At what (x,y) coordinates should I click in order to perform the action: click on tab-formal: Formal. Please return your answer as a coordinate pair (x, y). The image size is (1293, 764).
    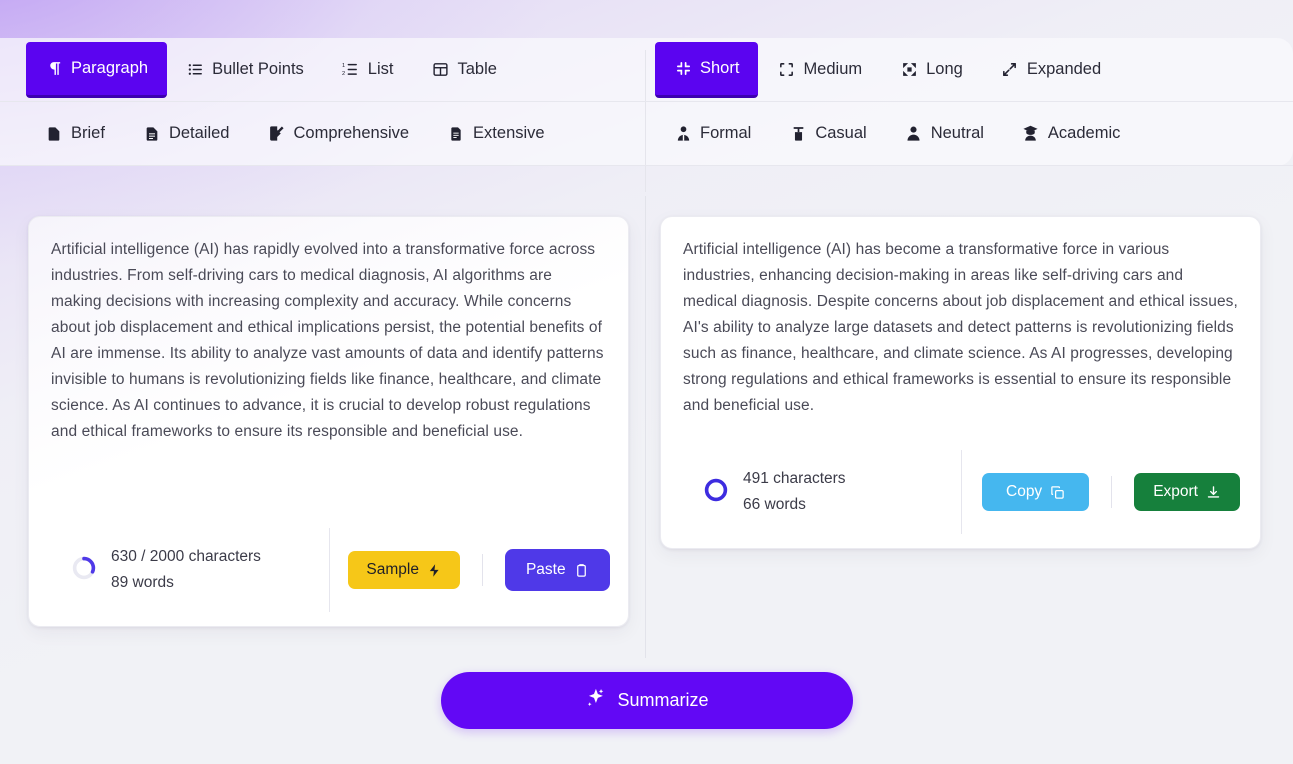
    Looking at the image, I should click on (712, 133).